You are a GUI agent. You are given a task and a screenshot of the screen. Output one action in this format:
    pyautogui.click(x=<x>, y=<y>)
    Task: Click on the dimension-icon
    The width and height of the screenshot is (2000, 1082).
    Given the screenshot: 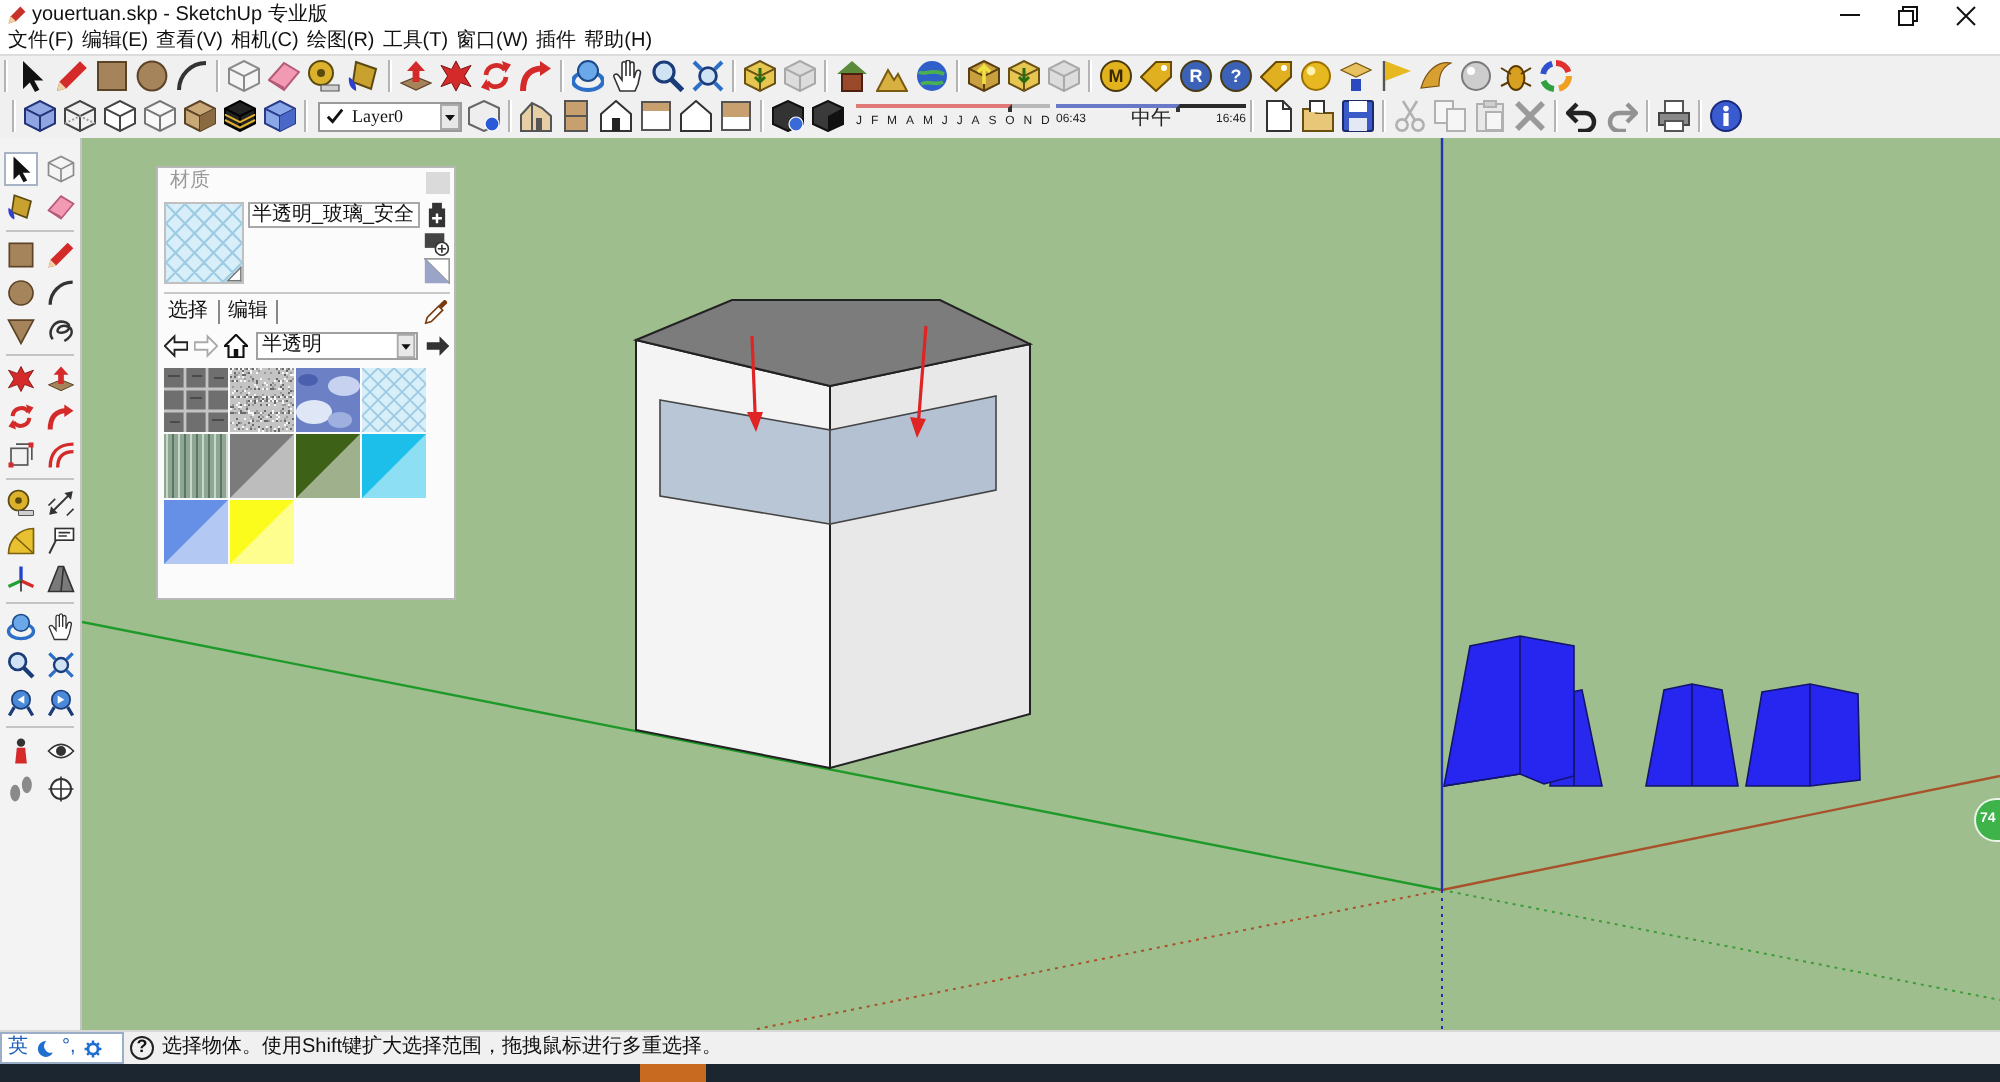 What is the action you would take?
    pyautogui.click(x=60, y=503)
    